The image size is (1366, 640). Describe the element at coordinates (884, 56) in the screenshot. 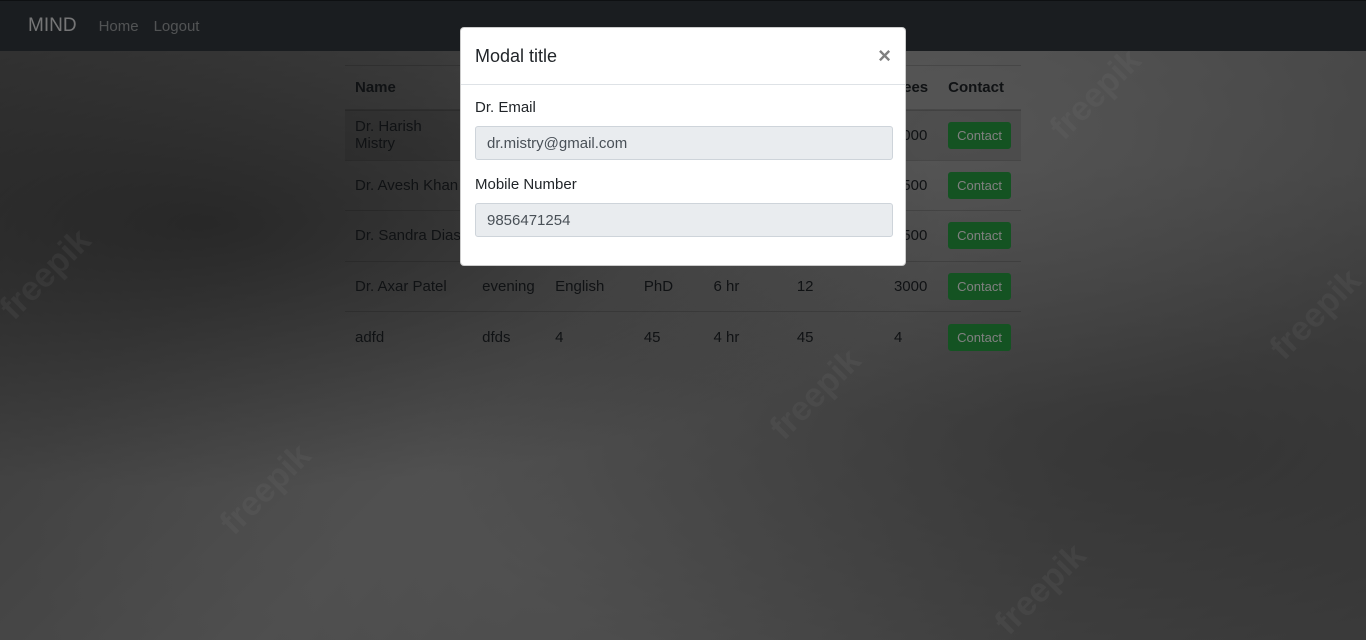

I see `close-icon: ×` at that location.